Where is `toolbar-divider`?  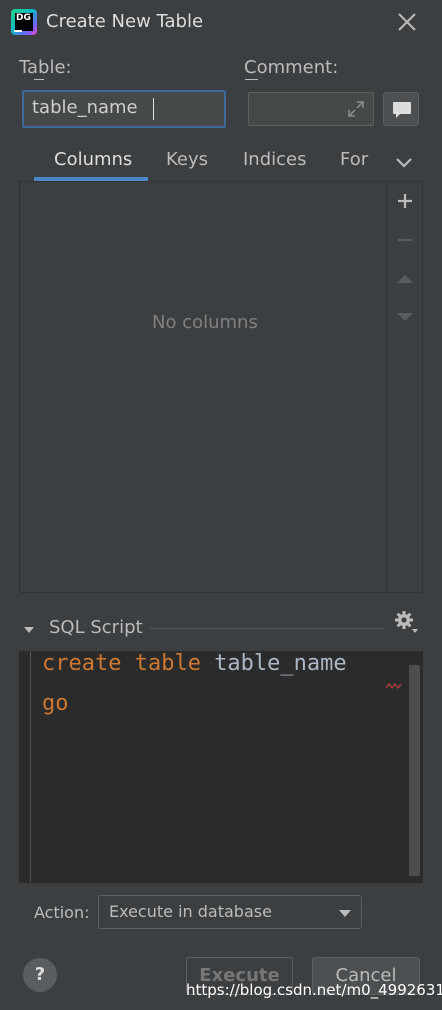 toolbar-divider is located at coordinates (386, 387).